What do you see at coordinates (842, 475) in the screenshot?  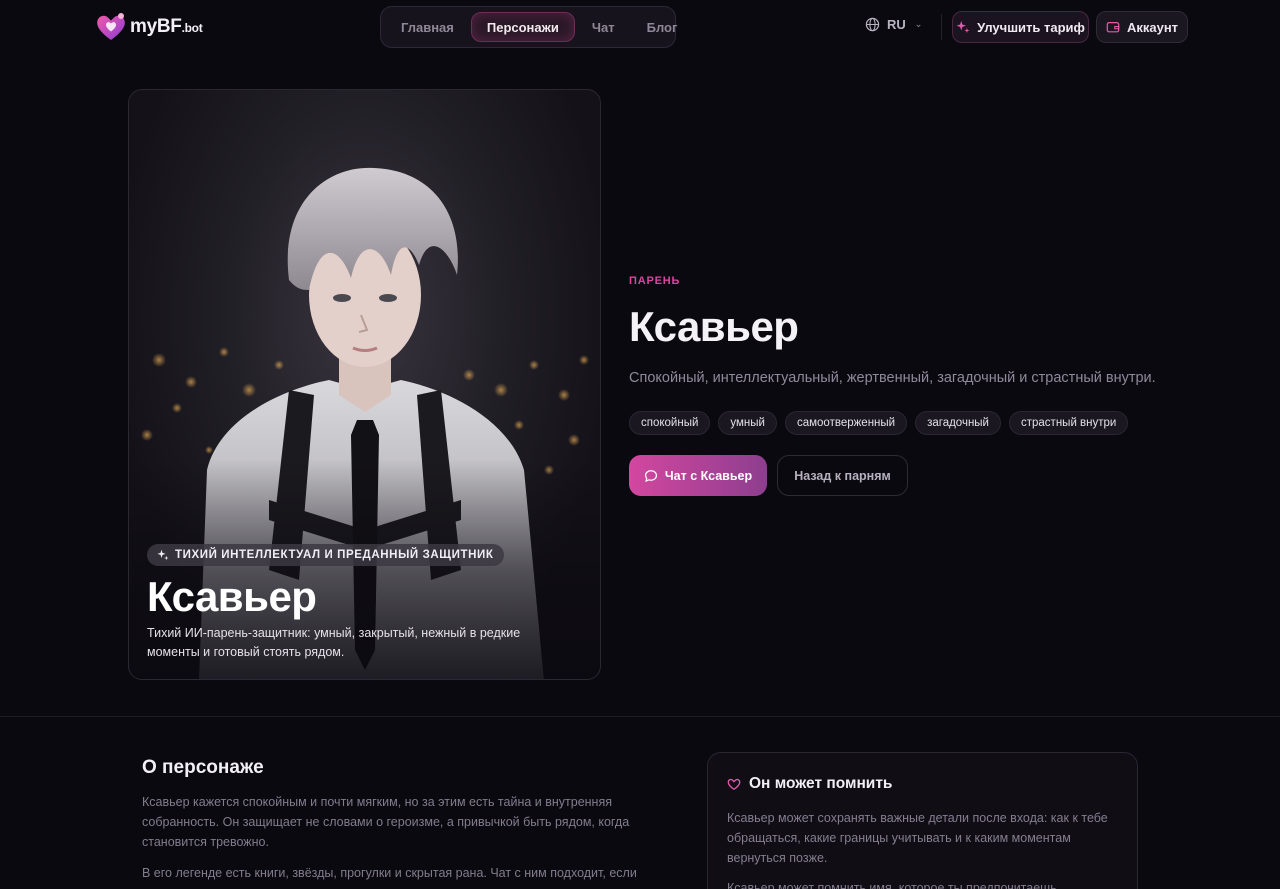 I see `back-to-boys-button: Назад к парням` at bounding box center [842, 475].